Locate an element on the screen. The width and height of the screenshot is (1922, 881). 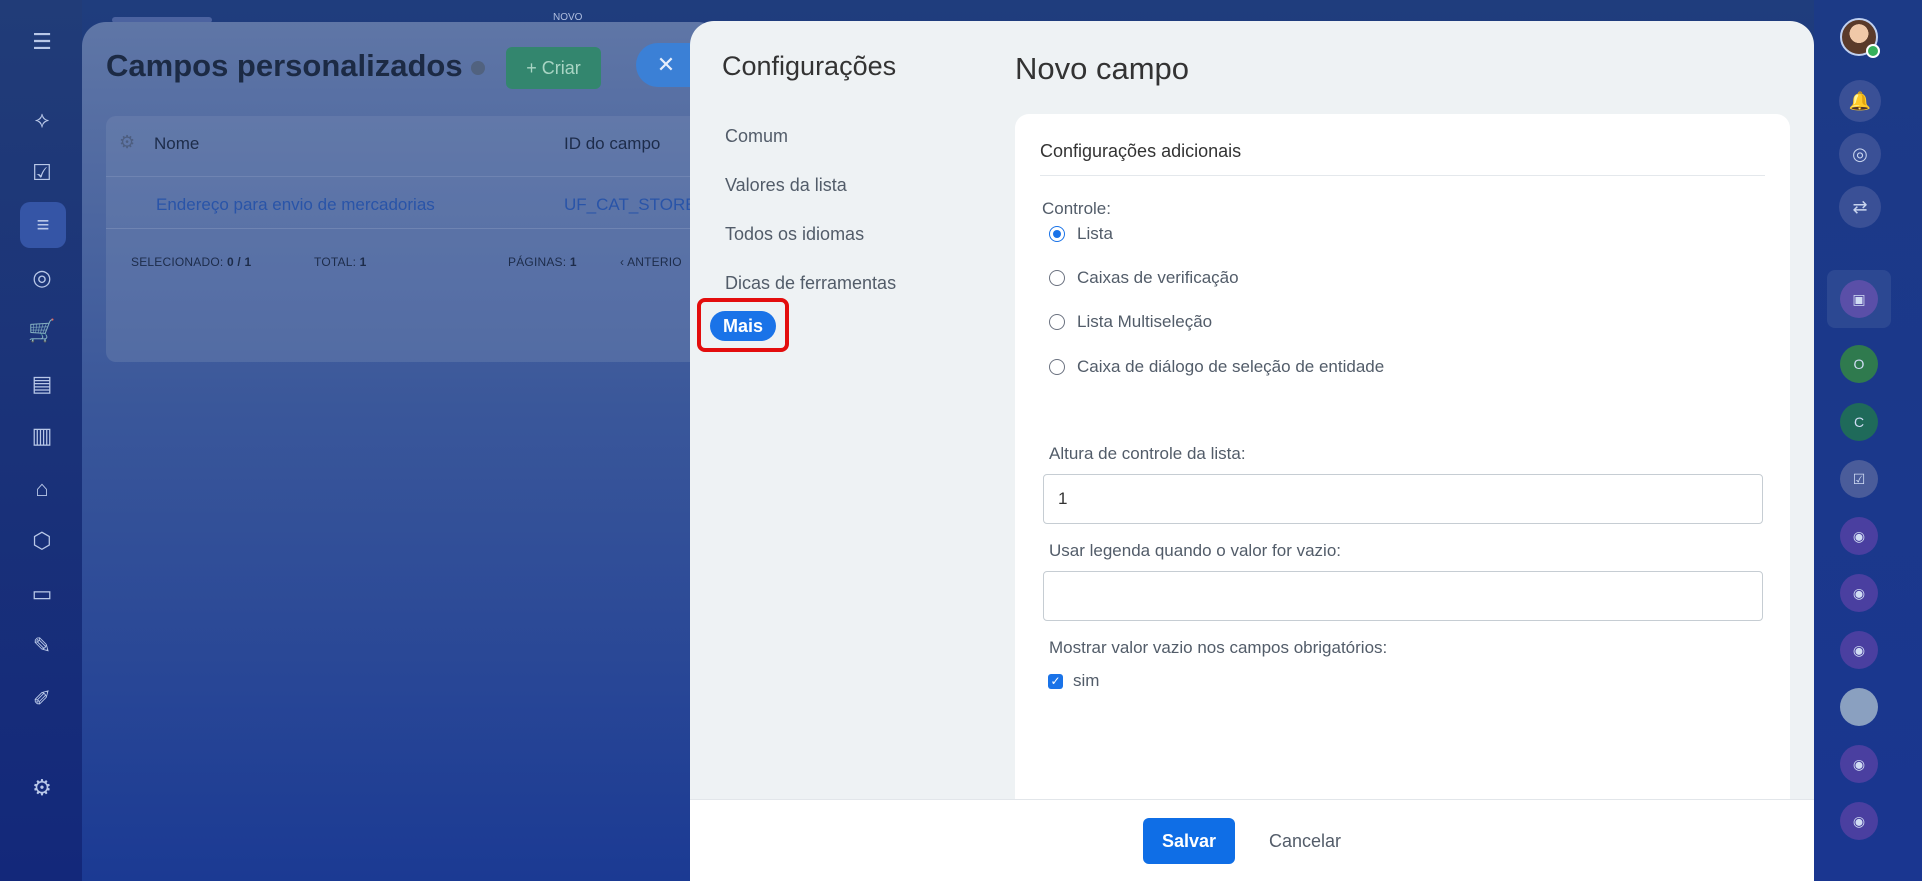
menu-icon: ☰ is located at coordinates (42, 42).